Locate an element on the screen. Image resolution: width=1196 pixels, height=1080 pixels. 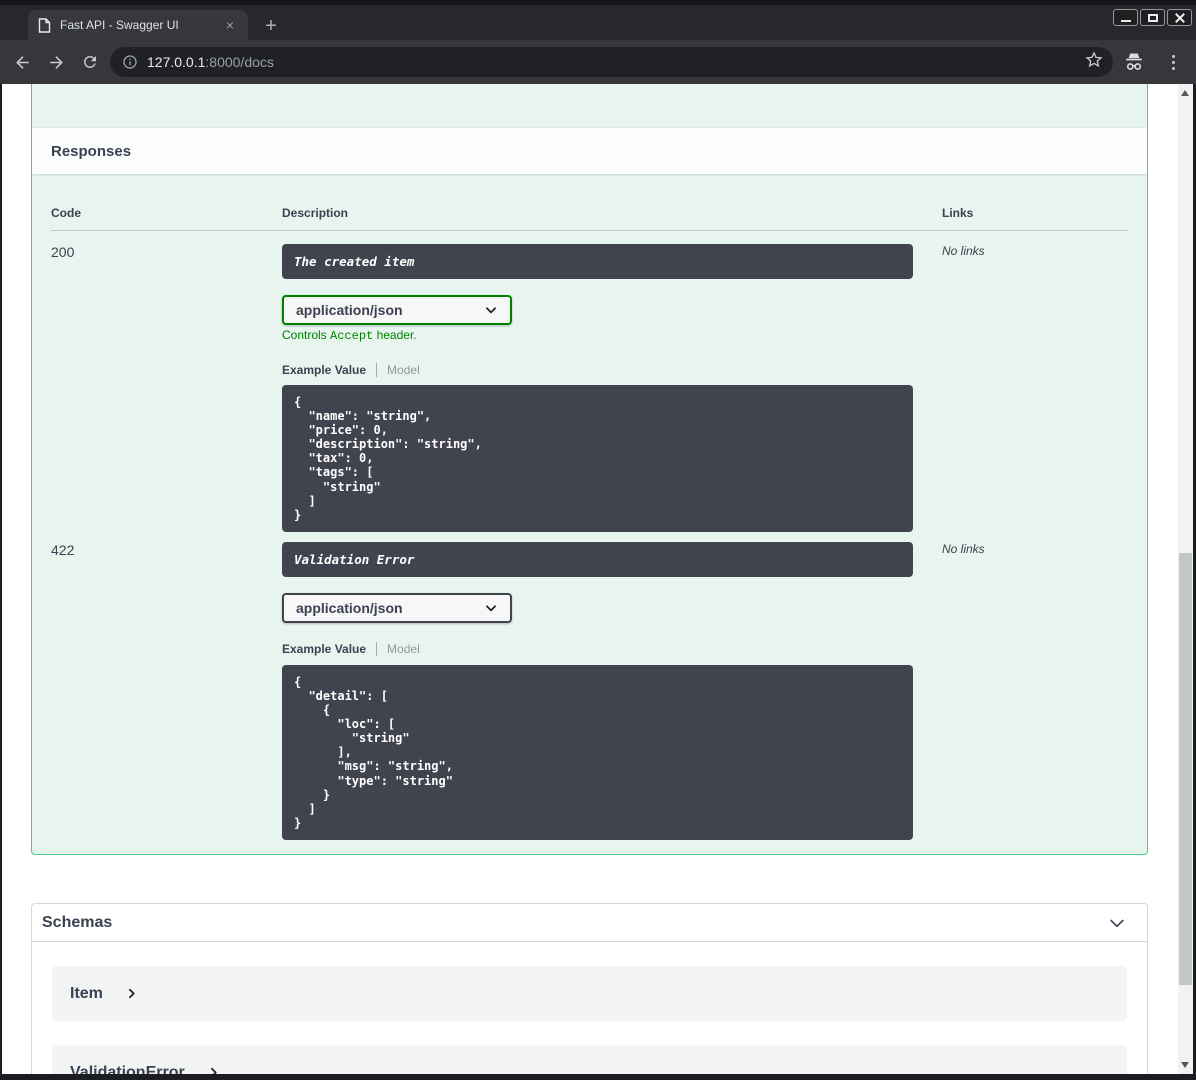
schemas-title: Schemas is located at coordinates (77, 922).